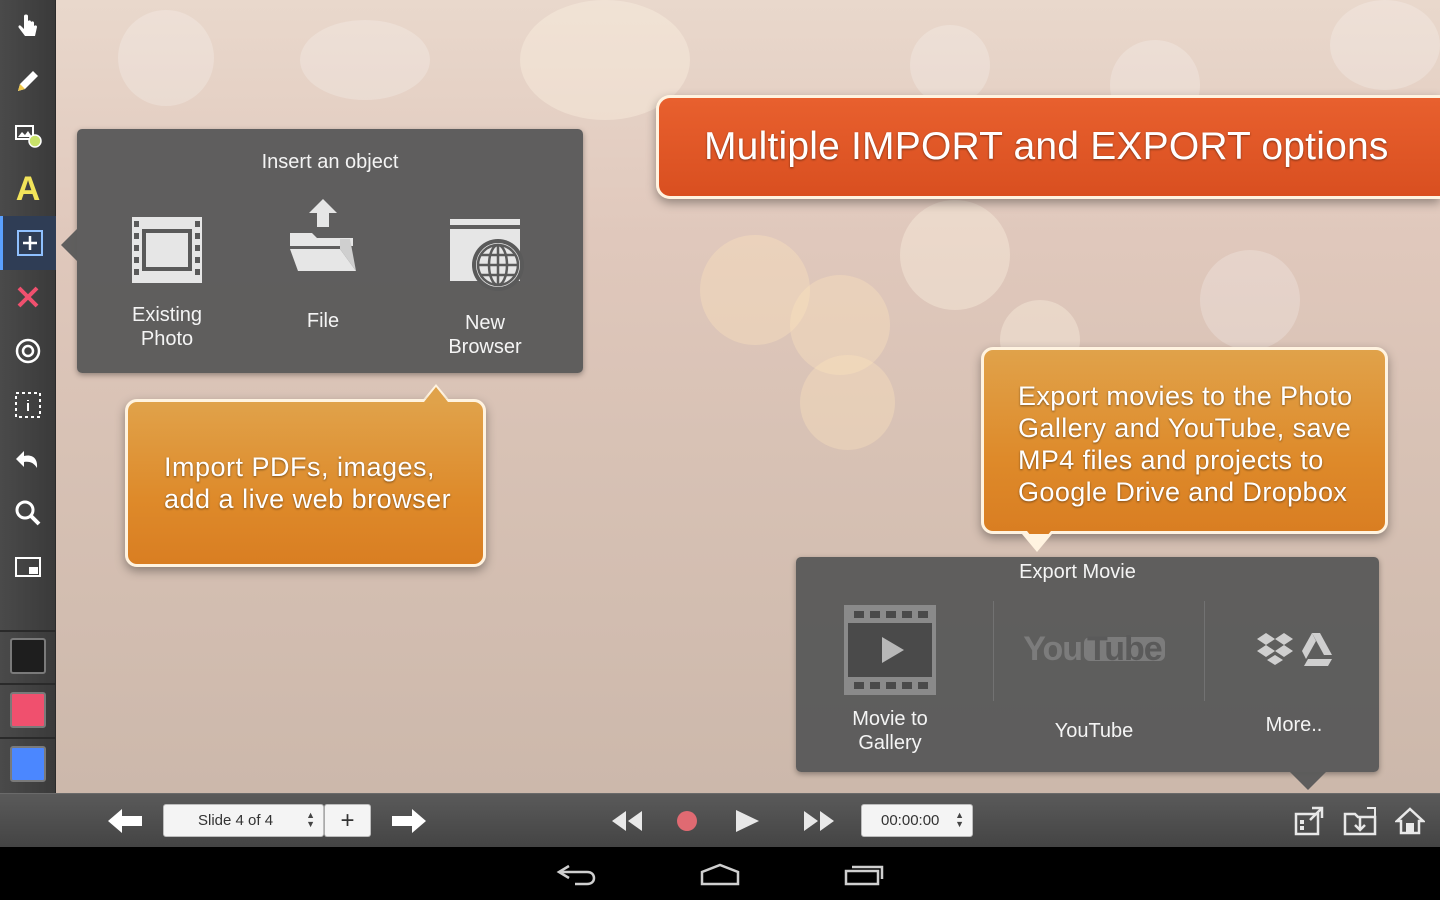  I want to click on home-button, so click(1410, 821).